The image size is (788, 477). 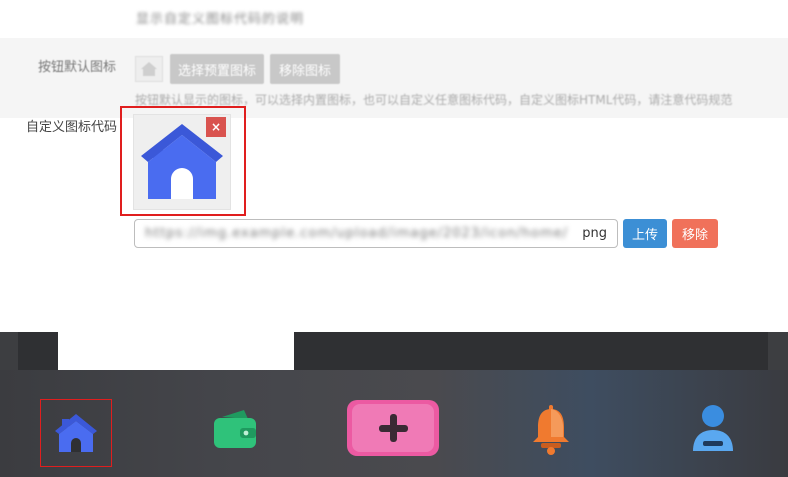 I want to click on remove-icon-button: 移除图标, so click(x=305, y=69).